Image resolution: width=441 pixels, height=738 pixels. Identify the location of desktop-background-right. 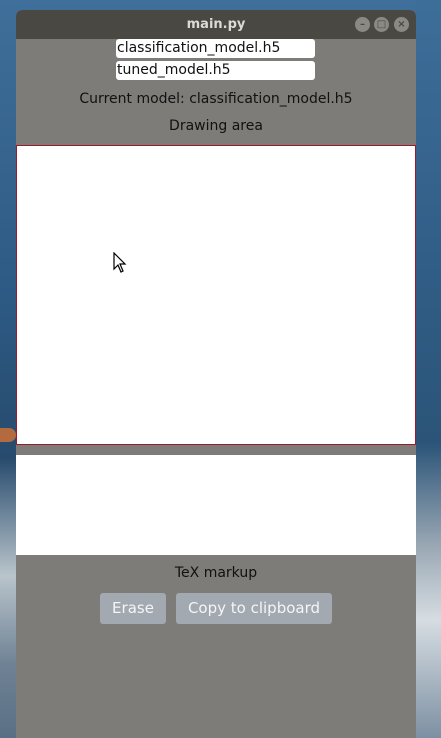
(428, 369).